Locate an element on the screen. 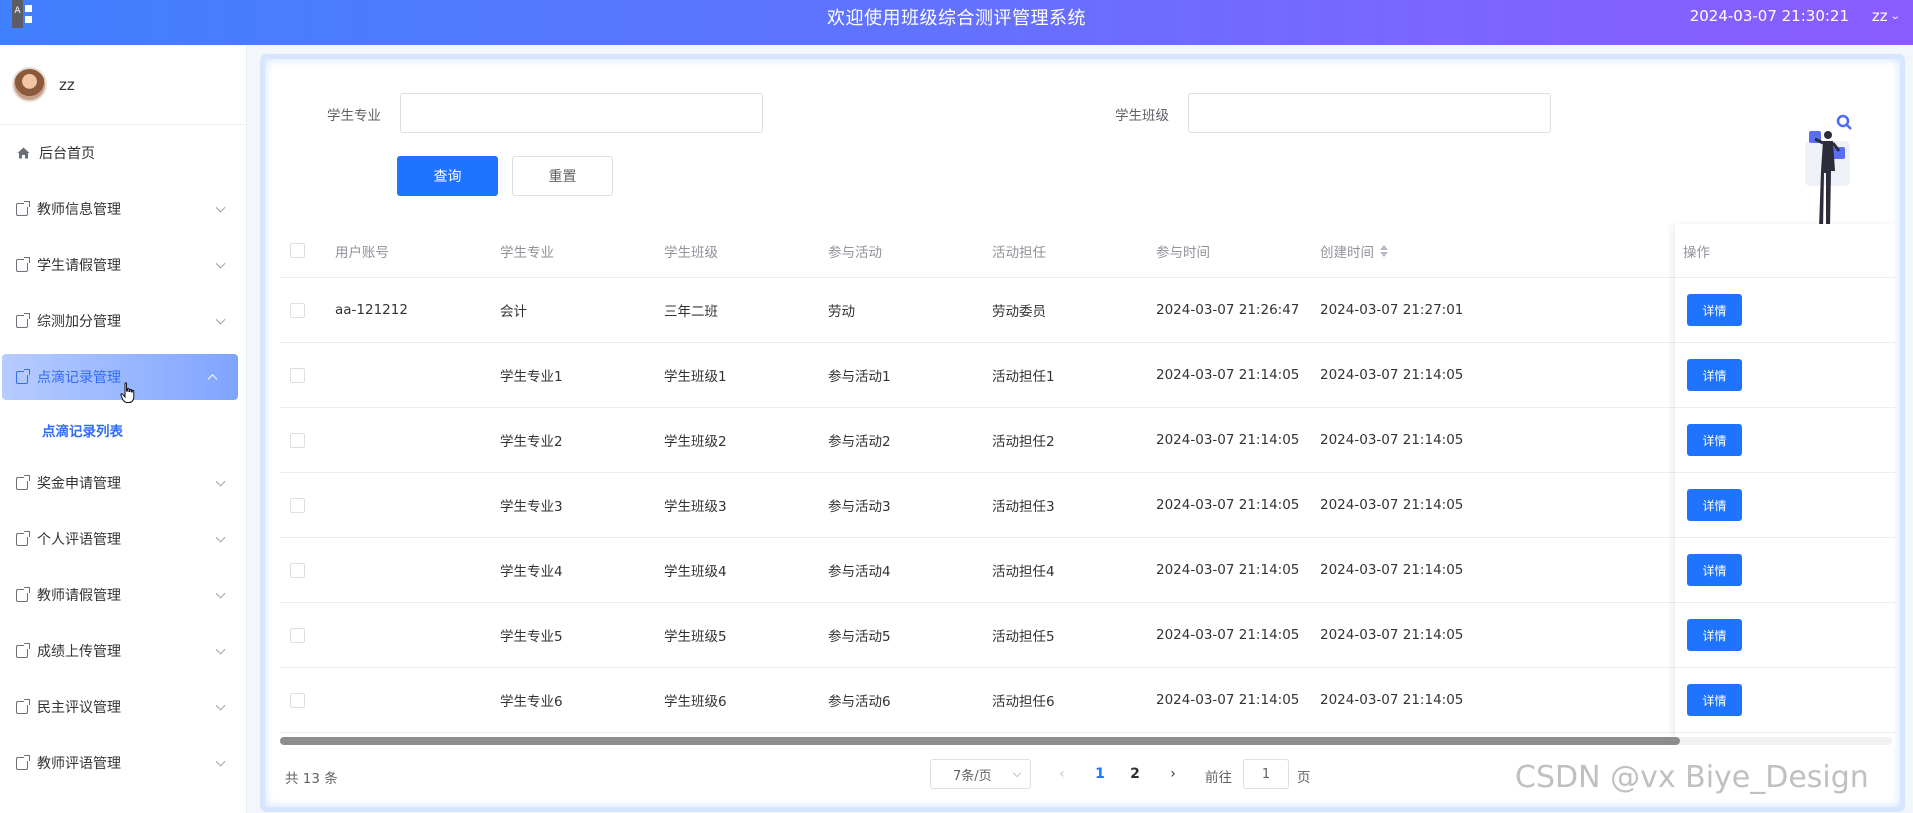 The height and width of the screenshot is (813, 1913). submenu-item-label: 点滴记录列表 is located at coordinates (82, 432).